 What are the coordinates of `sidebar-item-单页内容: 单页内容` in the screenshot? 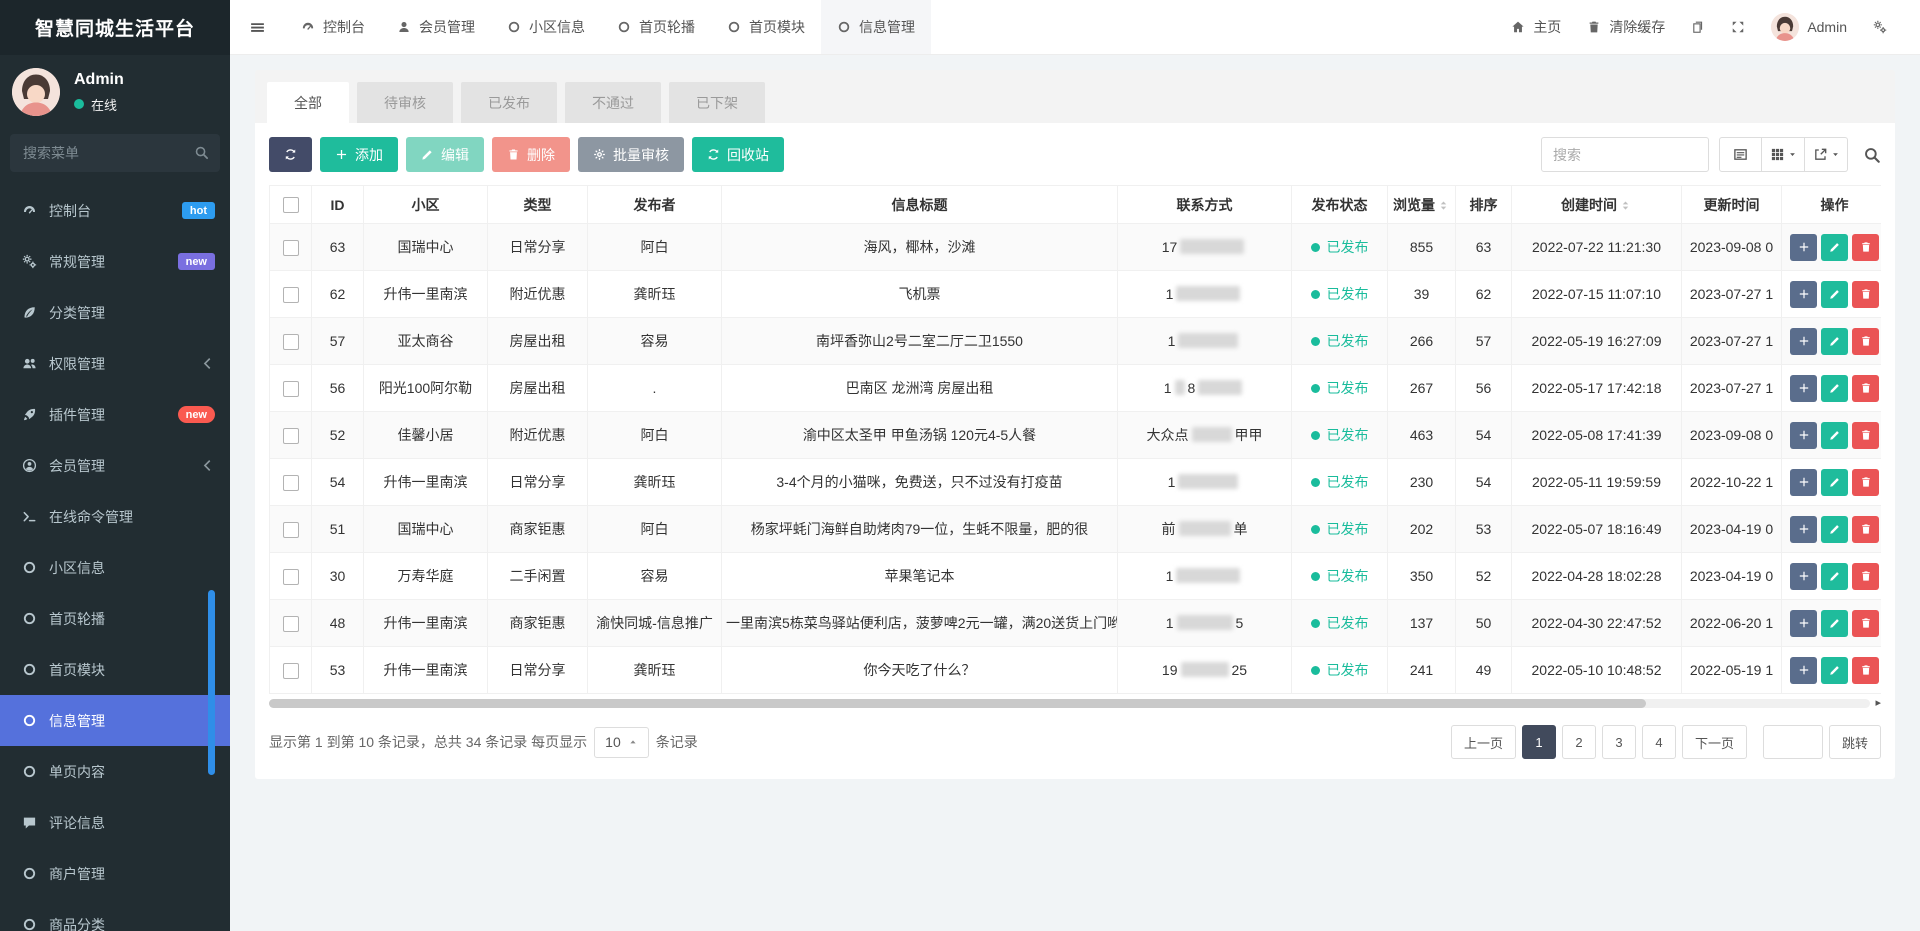 It's located at (115, 771).